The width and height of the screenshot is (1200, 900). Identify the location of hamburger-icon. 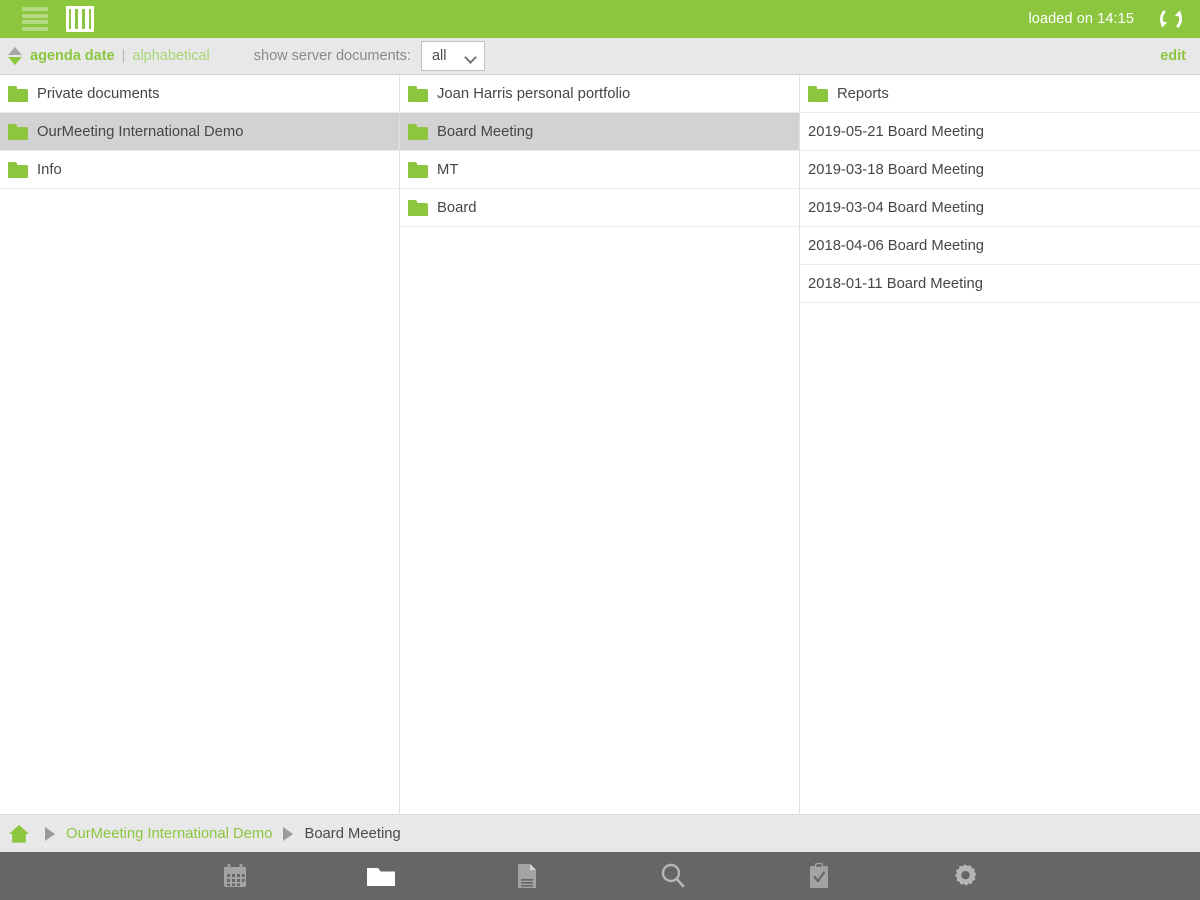
(35, 19).